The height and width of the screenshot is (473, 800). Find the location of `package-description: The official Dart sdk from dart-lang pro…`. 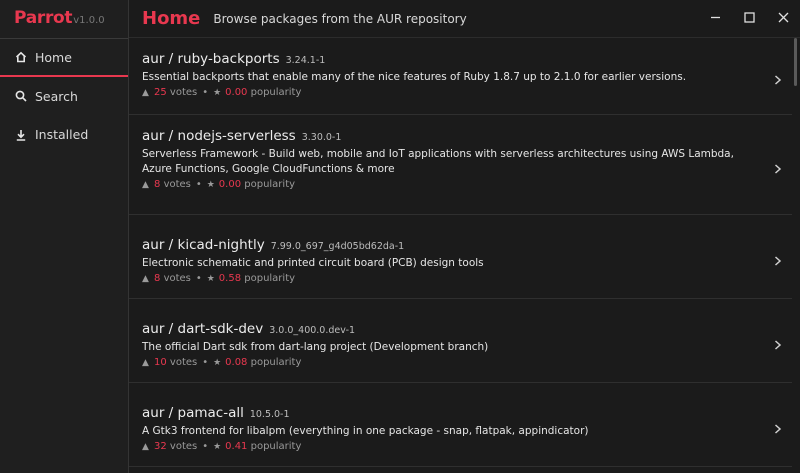

package-description: The official Dart sdk from dart-lang pro… is located at coordinates (315, 347).